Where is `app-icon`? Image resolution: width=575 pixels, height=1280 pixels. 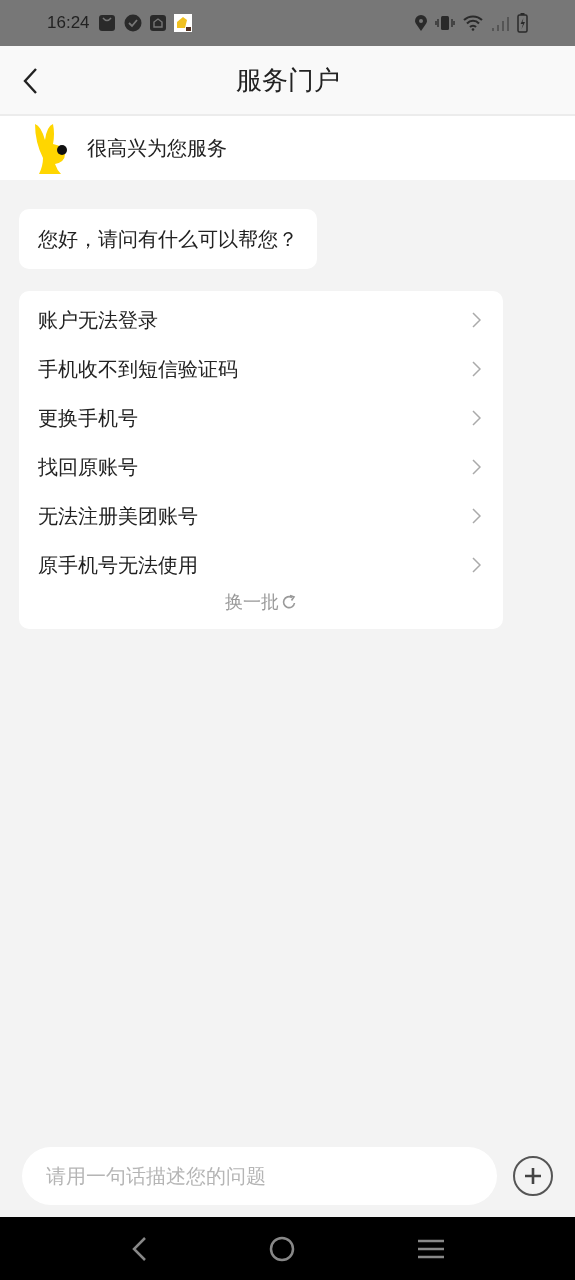 app-icon is located at coordinates (182, 23).